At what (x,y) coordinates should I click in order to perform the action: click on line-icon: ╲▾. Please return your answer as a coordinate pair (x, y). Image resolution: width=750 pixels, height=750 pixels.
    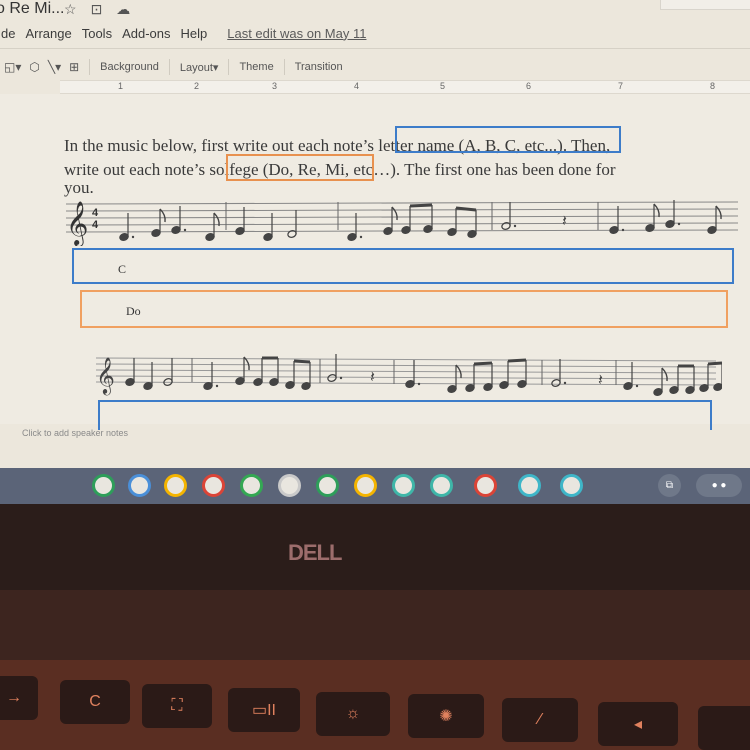
    Looking at the image, I should click on (54, 67).